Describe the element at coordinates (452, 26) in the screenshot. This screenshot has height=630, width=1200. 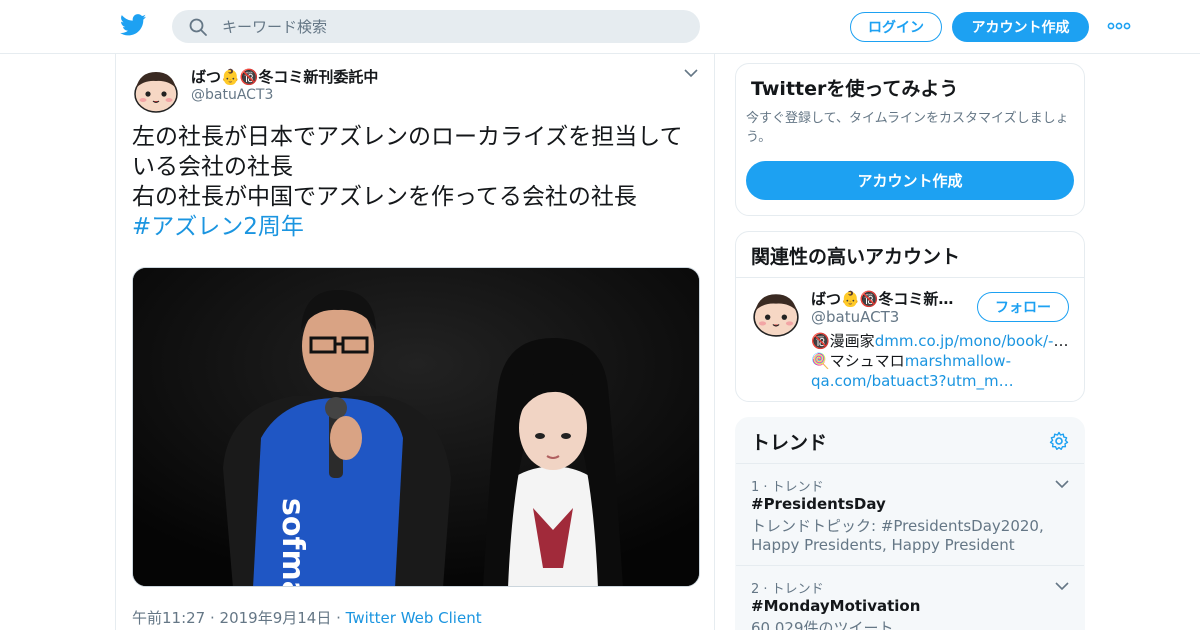
I see `search-input` at that location.